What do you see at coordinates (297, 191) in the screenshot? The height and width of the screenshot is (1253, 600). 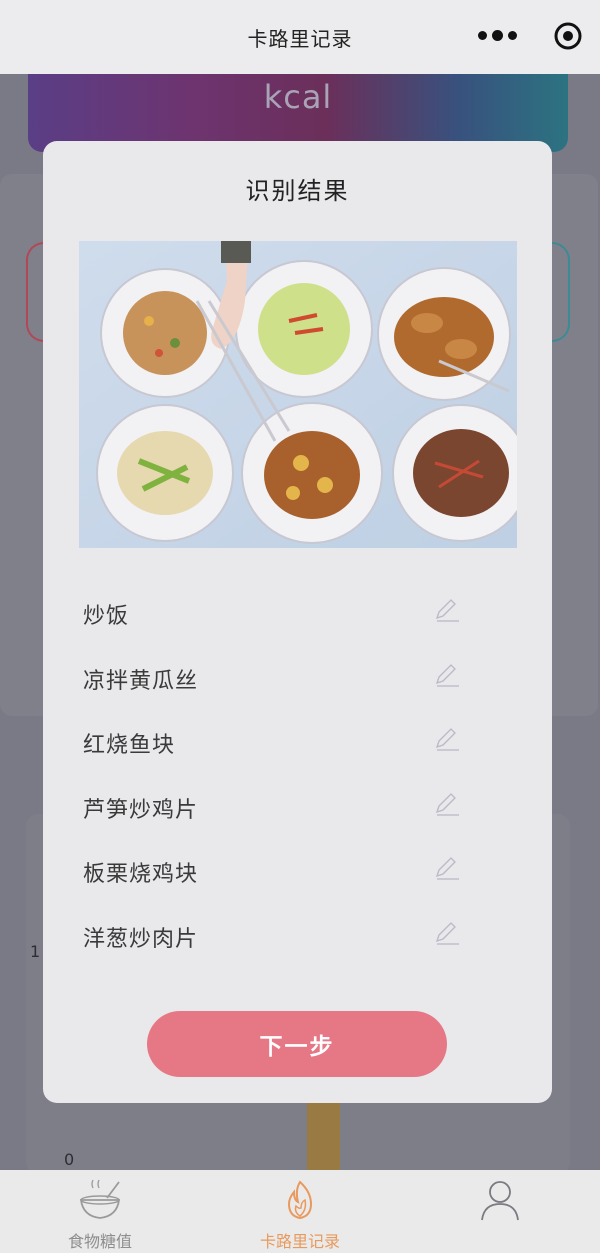 I see `dialog-title: 识别结果` at bounding box center [297, 191].